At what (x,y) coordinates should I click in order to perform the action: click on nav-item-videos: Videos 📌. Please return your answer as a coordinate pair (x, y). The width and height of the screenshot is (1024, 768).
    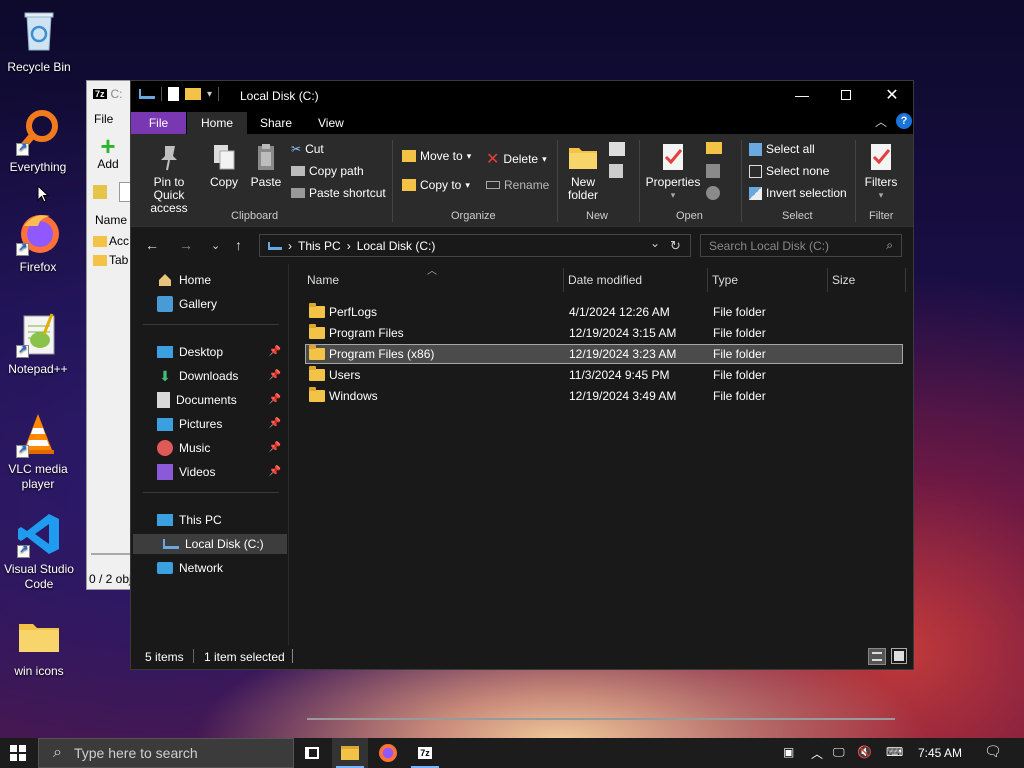
    Looking at the image, I should click on (221, 472).